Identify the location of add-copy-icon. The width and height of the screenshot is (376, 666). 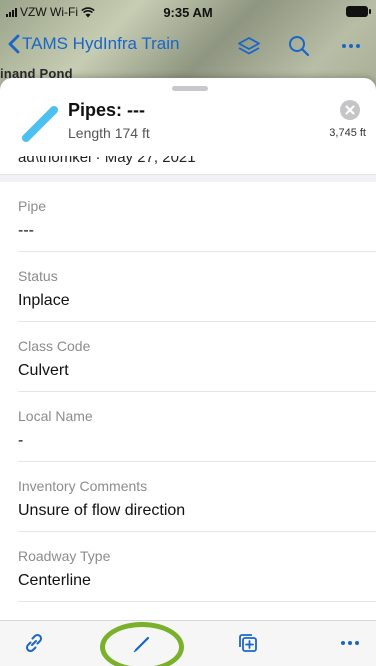
(248, 643).